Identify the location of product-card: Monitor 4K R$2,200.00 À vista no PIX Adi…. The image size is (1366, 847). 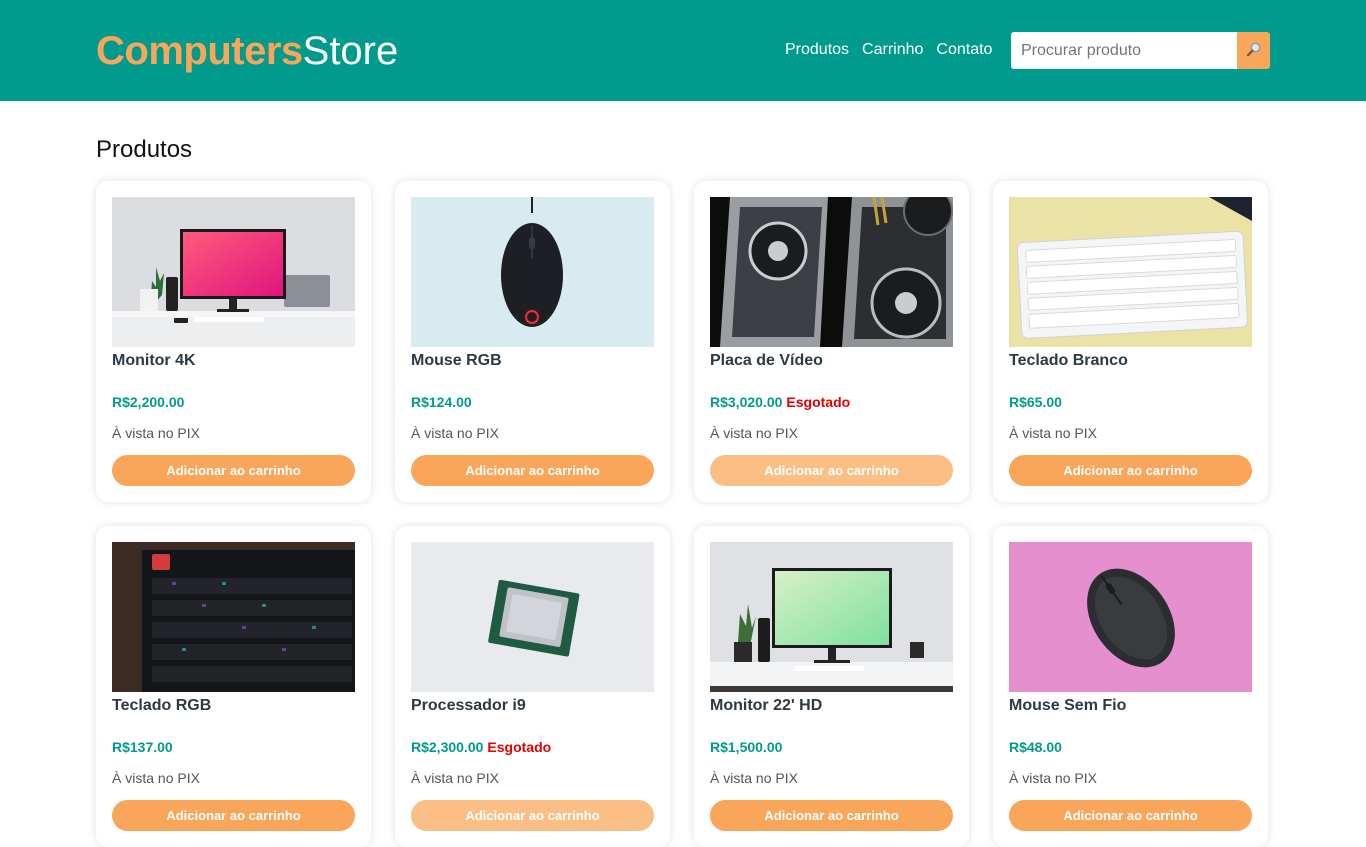
(233, 341).